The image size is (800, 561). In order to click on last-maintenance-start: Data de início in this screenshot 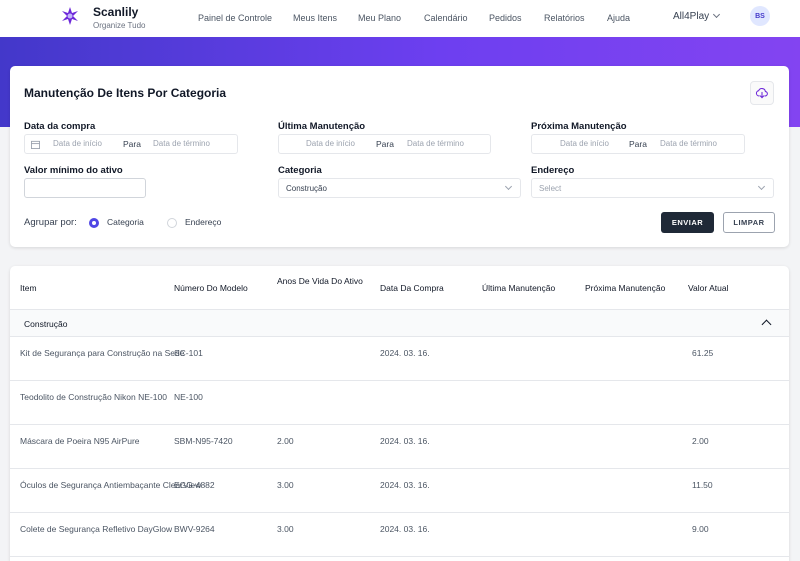, I will do `click(330, 143)`.